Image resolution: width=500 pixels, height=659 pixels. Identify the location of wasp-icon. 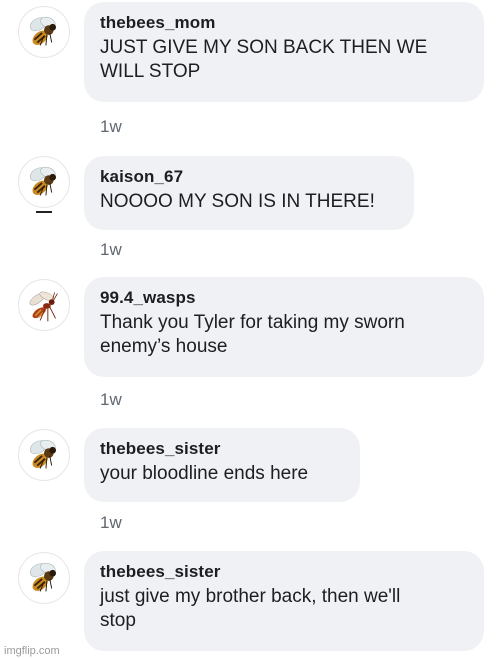
(43, 306).